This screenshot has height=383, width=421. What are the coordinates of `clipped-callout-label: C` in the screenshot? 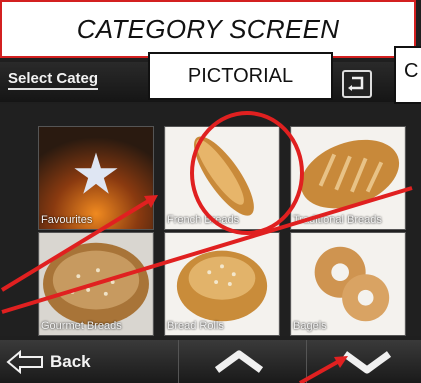 It's located at (411, 71).